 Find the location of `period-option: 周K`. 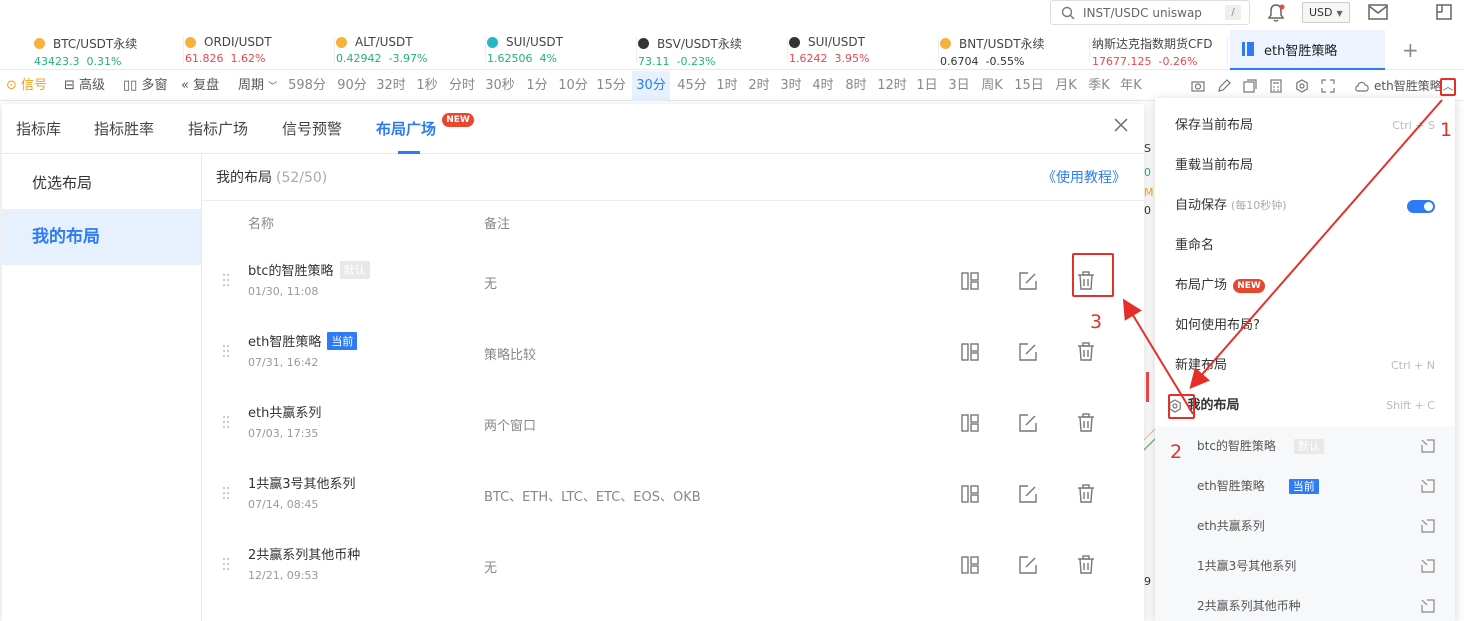

period-option: 周K is located at coordinates (992, 86).